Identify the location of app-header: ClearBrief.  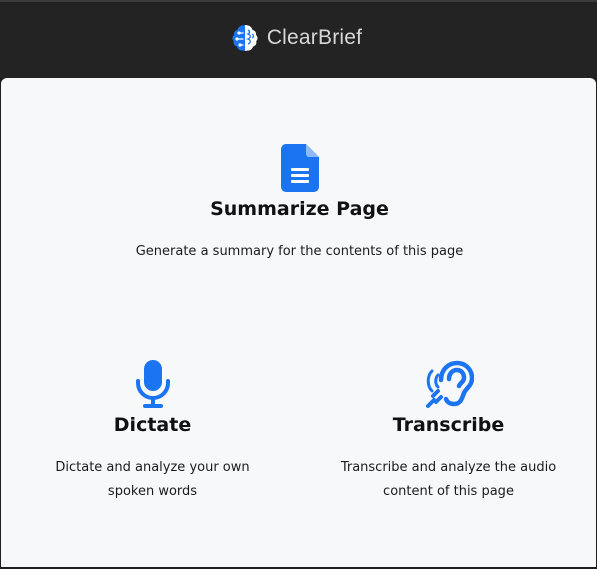
(298, 39).